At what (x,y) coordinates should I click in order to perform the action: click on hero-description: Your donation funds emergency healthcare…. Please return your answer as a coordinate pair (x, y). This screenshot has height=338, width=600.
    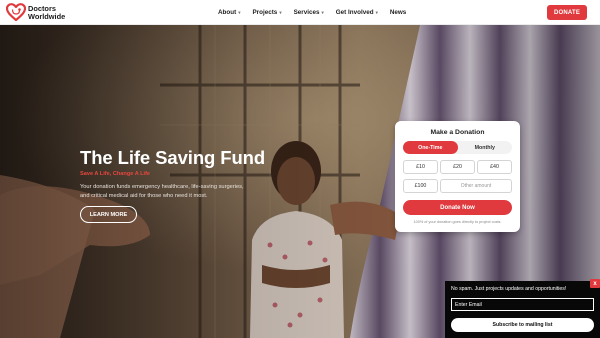
    Looking at the image, I should click on (162, 191).